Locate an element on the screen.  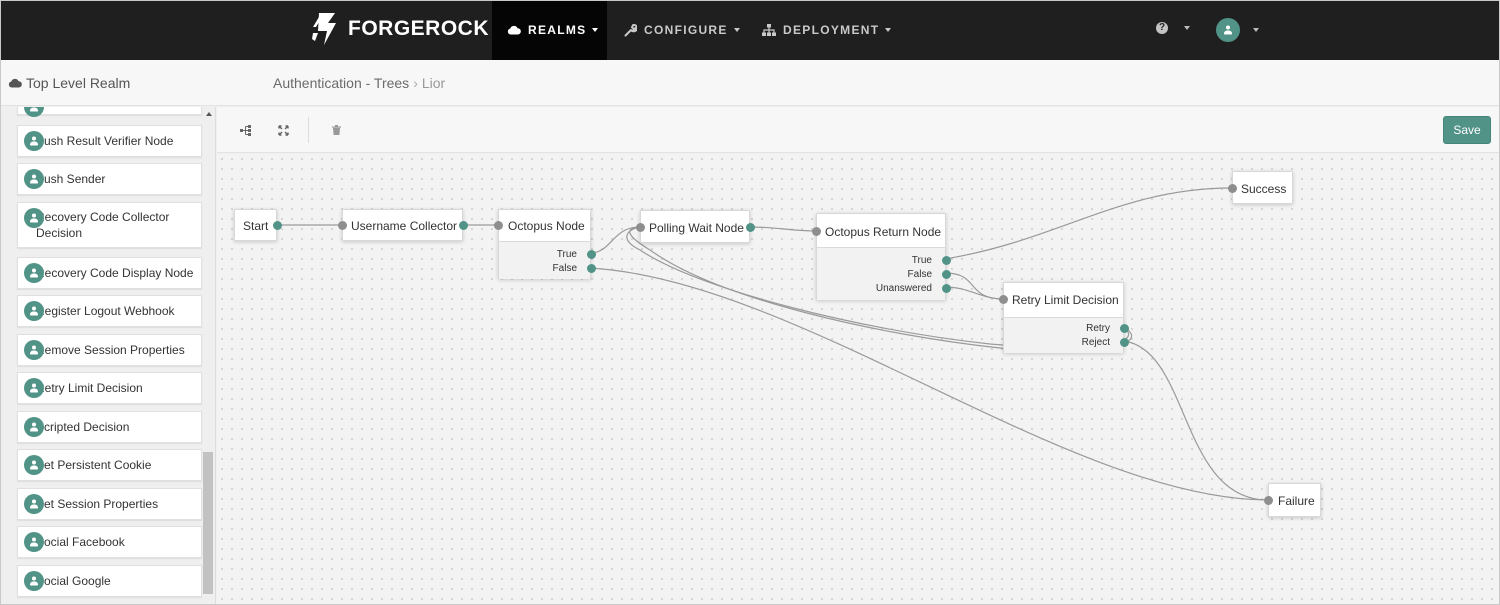
realm-name: Top Level Realm is located at coordinates (78, 83).